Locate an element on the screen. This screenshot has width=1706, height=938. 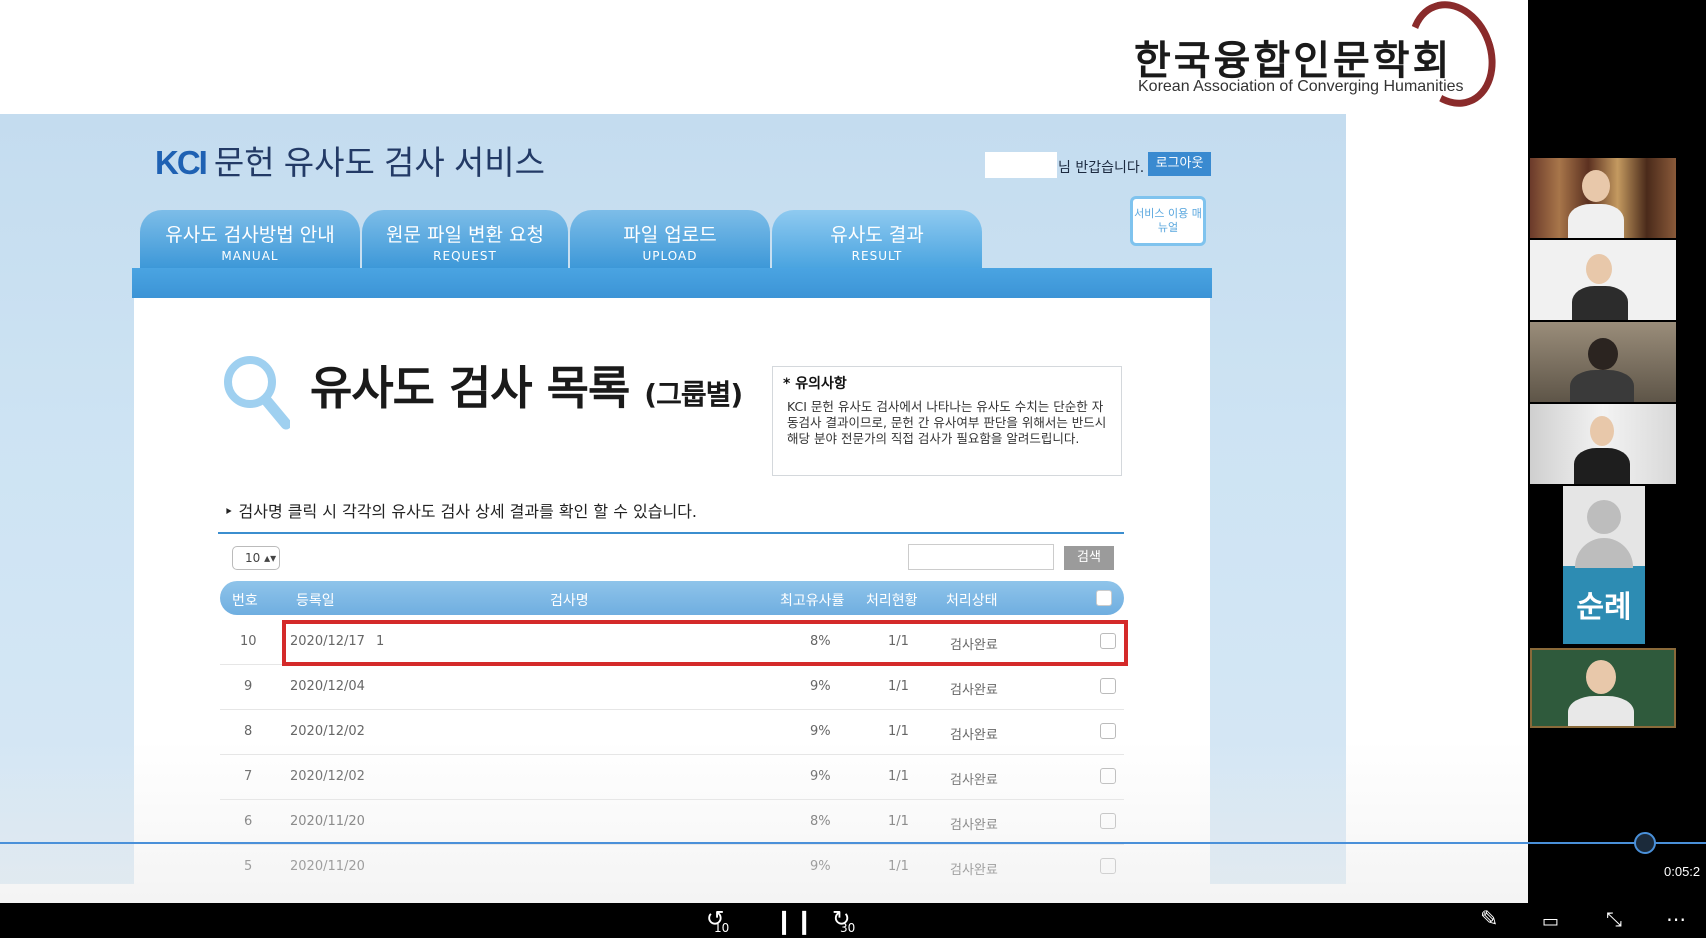
list-title-main: 유사도 검사 목록 is located at coordinates (470, 388).